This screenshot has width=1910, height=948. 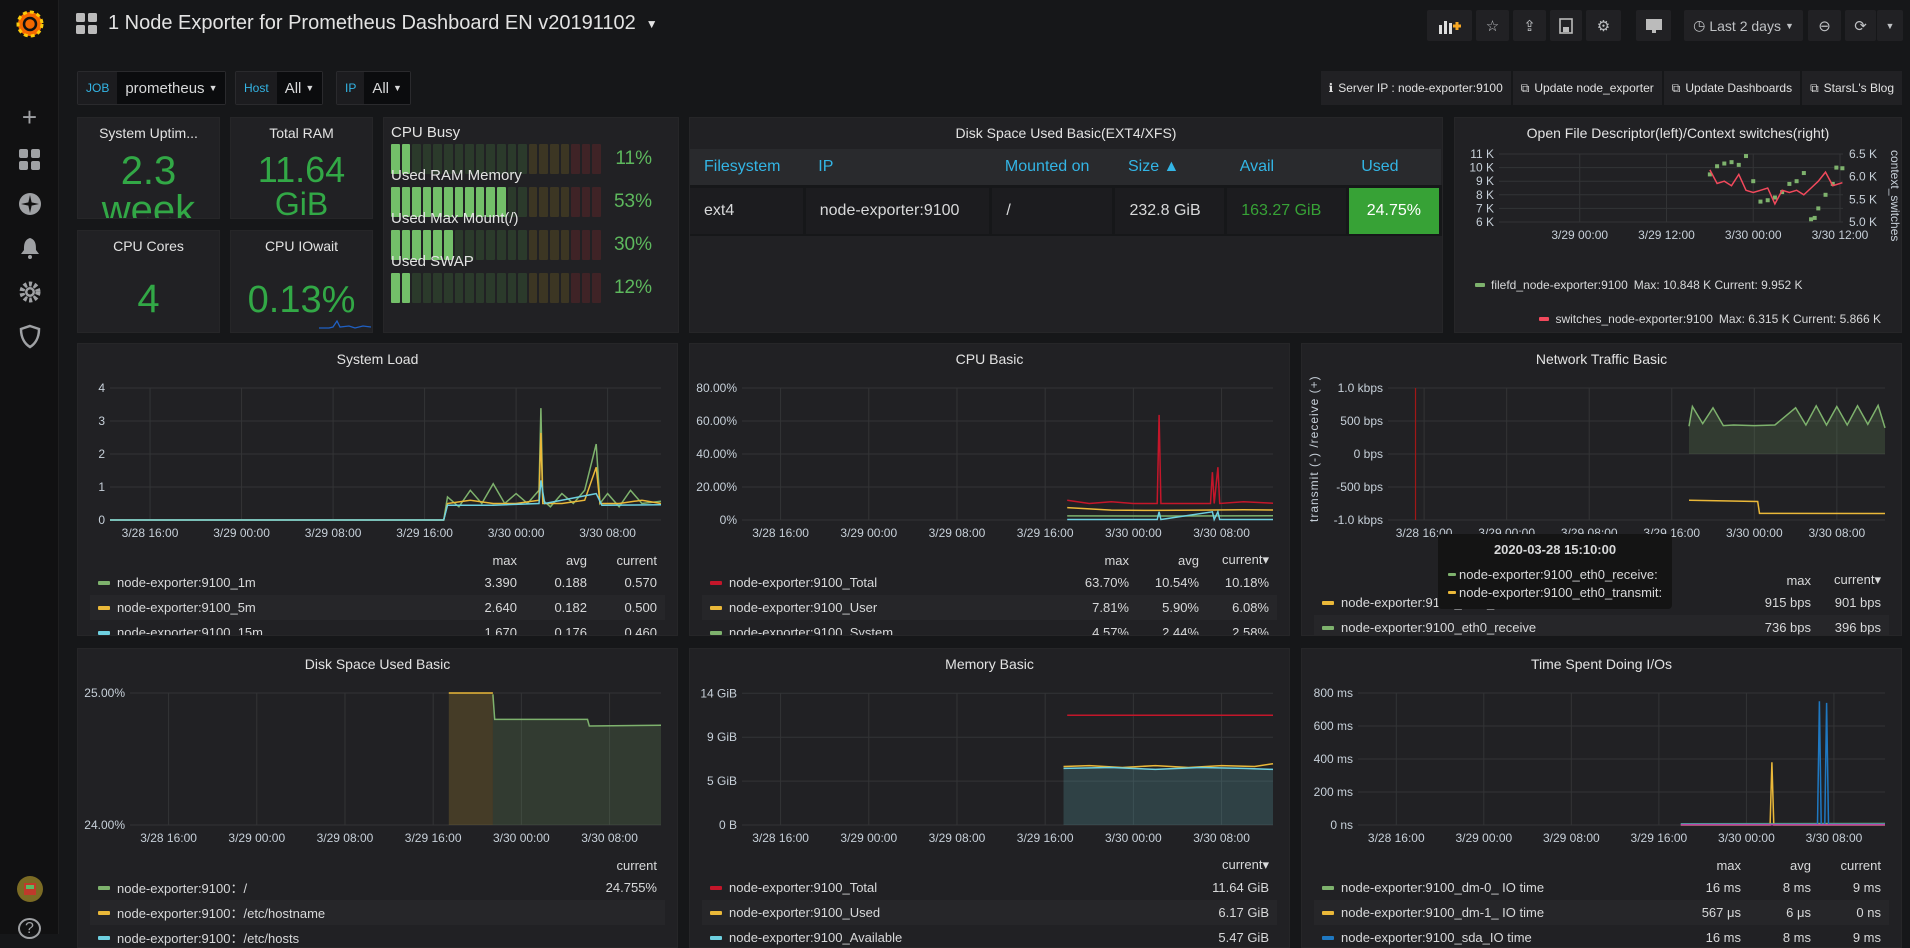 I want to click on zoom-out-button: ⊖, so click(x=1824, y=25).